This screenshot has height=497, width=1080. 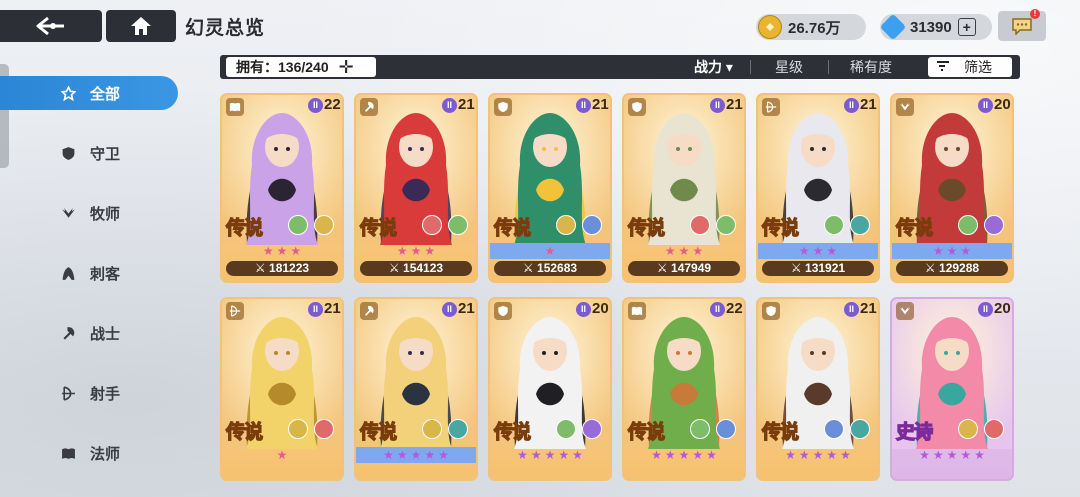 I want to click on sidebar-item-label: 全部, so click(x=105, y=94).